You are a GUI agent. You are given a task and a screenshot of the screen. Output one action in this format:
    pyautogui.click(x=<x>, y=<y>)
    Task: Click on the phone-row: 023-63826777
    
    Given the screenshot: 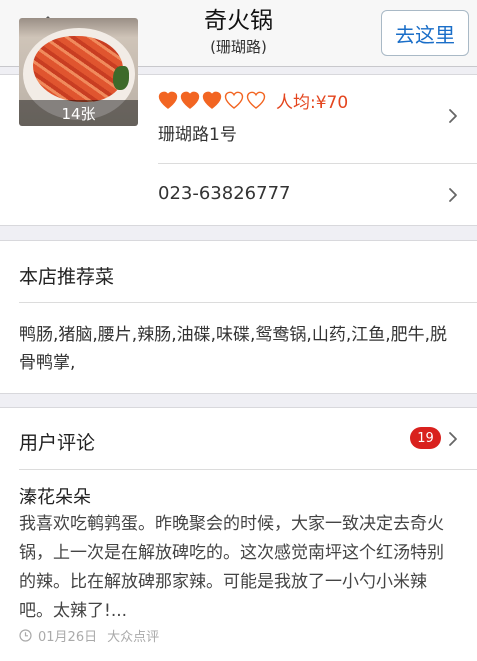 What is the action you would take?
    pyautogui.click(x=317, y=195)
    